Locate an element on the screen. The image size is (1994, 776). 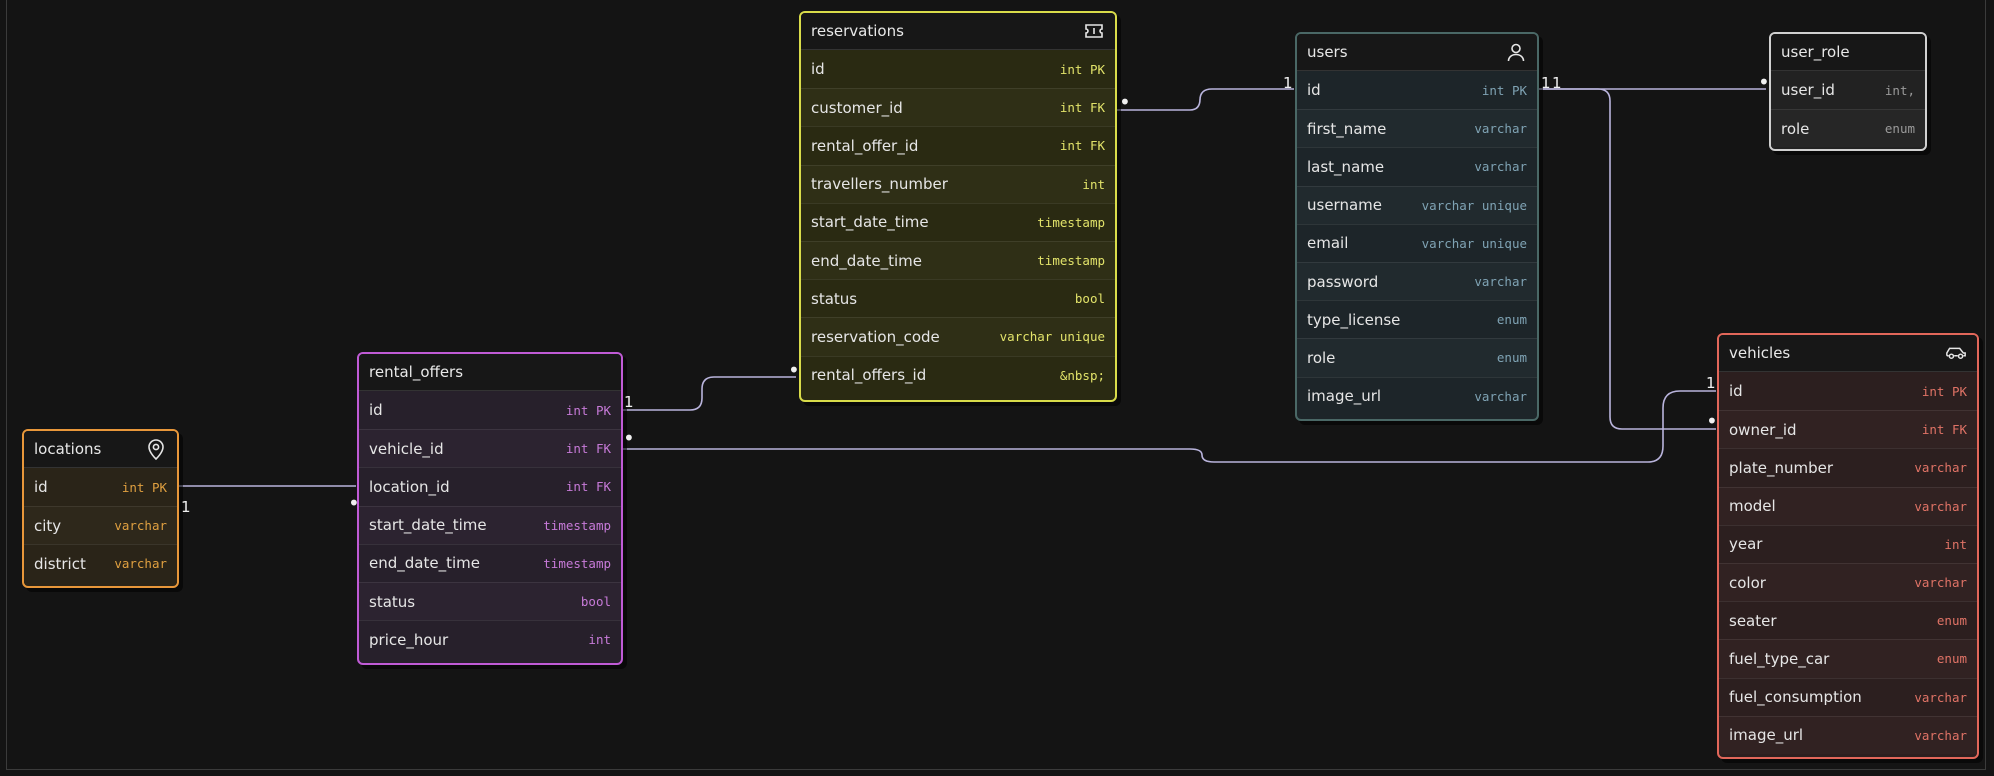
ticket-icon is located at coordinates (1094, 31).